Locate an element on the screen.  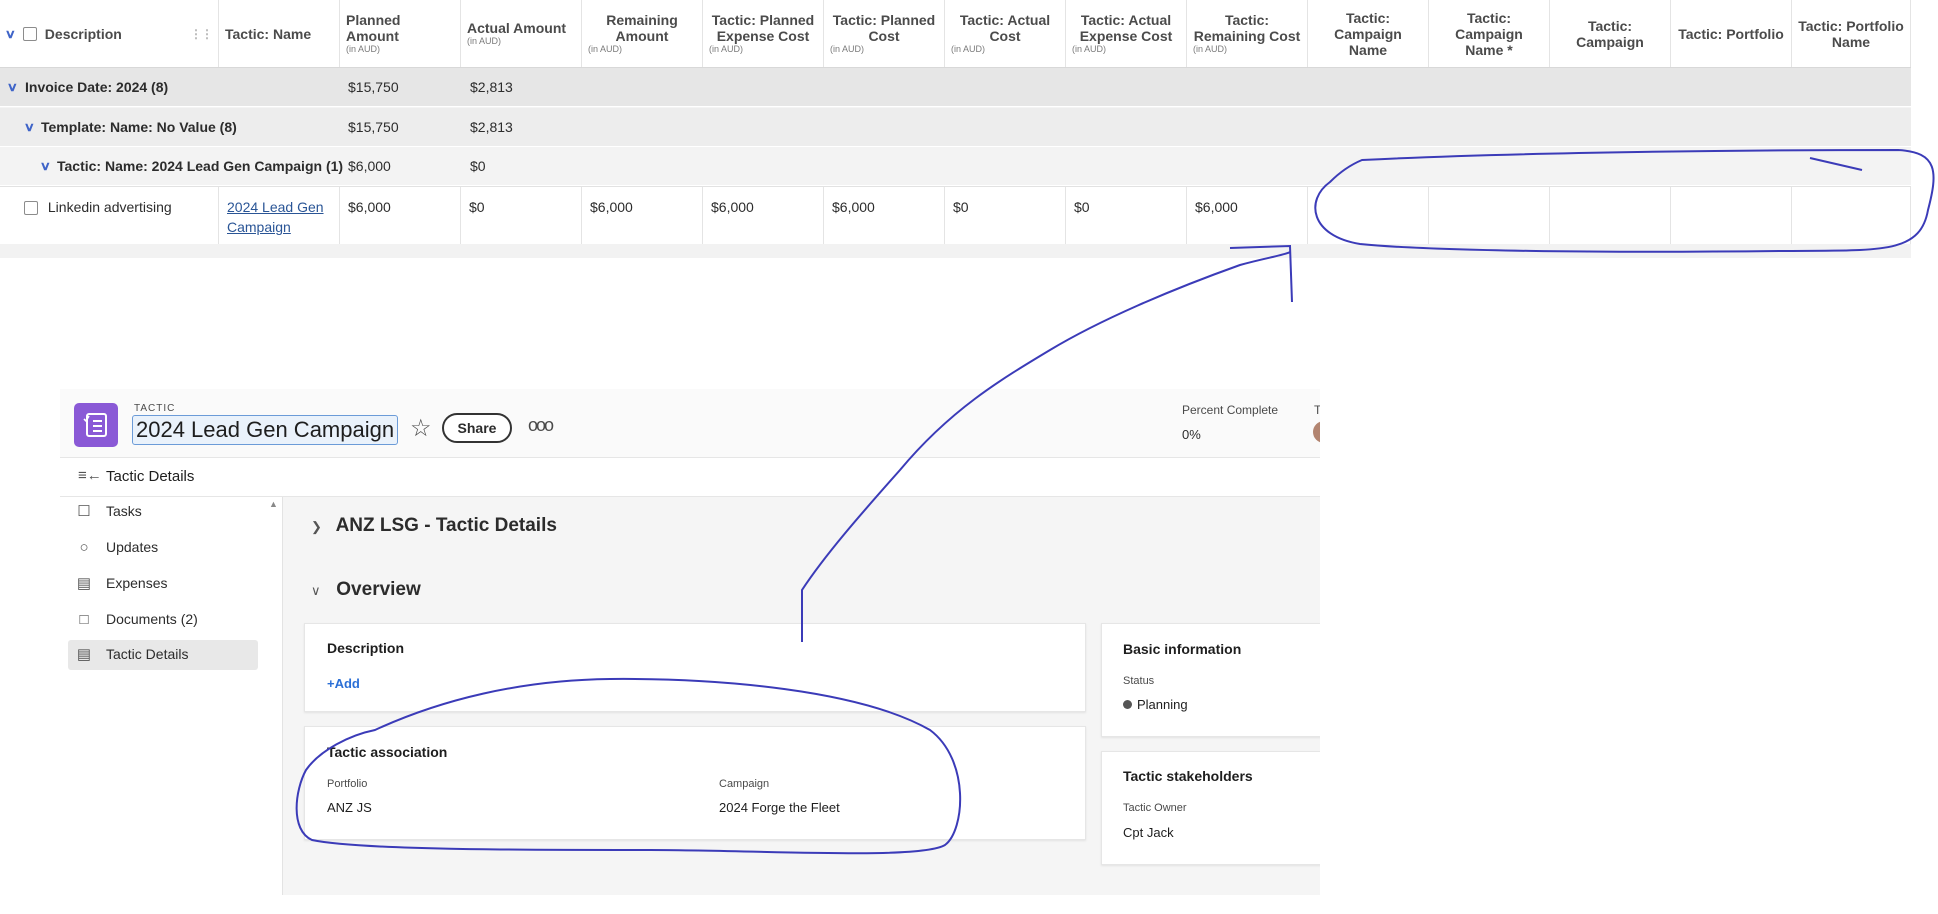
group-label: Template: Name: No Value (8) is located at coordinates (139, 127).